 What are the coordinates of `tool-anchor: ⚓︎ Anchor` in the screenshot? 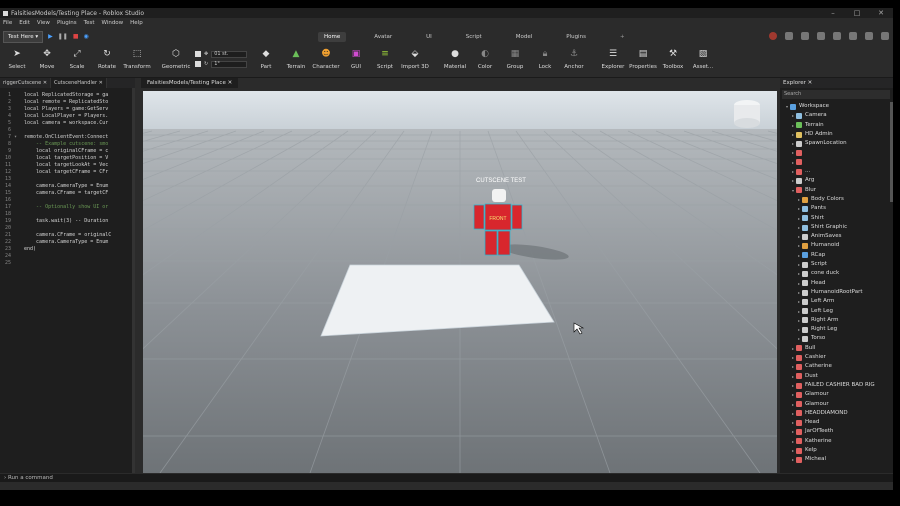 It's located at (574, 59).